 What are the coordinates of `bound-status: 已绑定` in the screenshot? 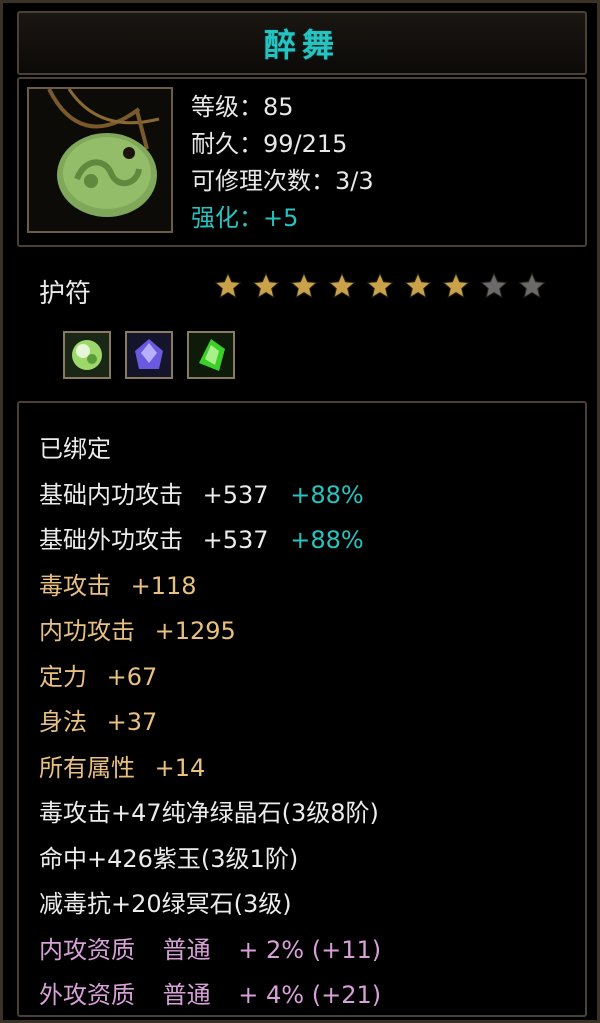 It's located at (75, 449).